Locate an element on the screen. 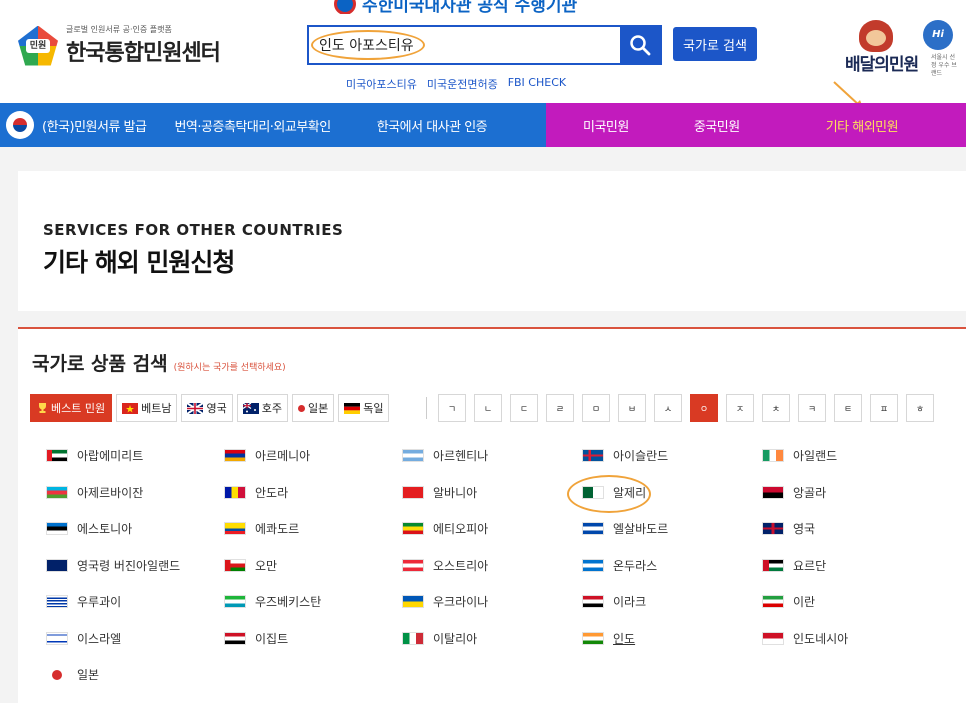  quick-link-us-license: 미국운전면허증 is located at coordinates (462, 84).